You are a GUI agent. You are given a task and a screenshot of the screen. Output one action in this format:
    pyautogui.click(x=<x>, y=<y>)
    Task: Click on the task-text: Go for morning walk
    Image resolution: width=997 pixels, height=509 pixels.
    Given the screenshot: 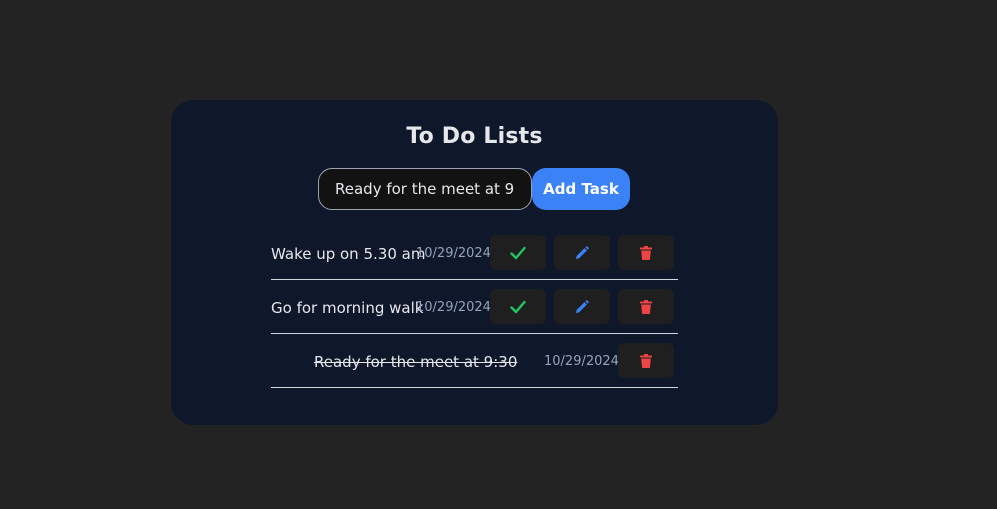 What is the action you would take?
    pyautogui.click(x=347, y=308)
    